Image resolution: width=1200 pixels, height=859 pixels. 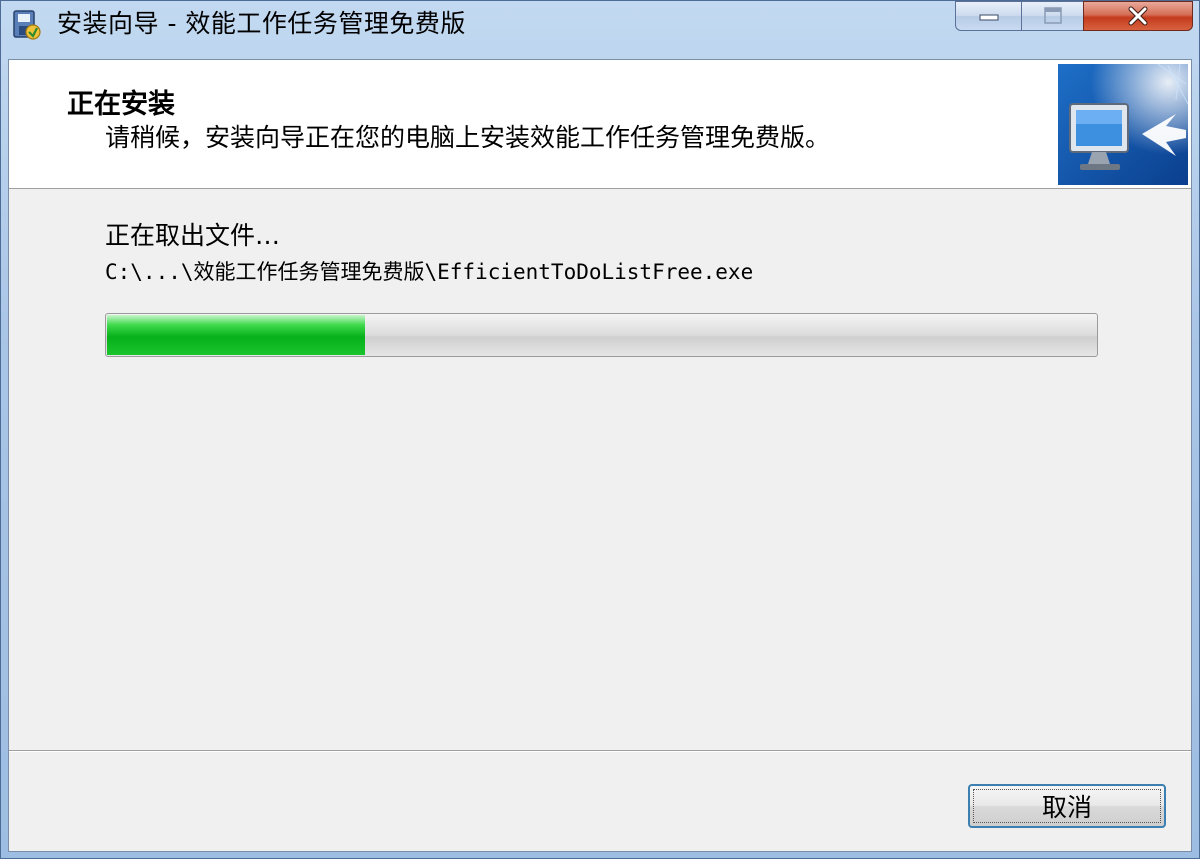 I want to click on minimize-button, so click(x=988, y=16).